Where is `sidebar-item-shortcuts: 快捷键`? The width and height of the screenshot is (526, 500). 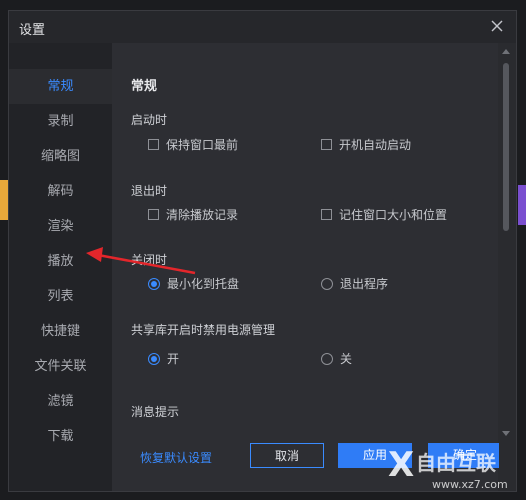
sidebar-item-shortcuts: 快捷键 is located at coordinates (60, 331).